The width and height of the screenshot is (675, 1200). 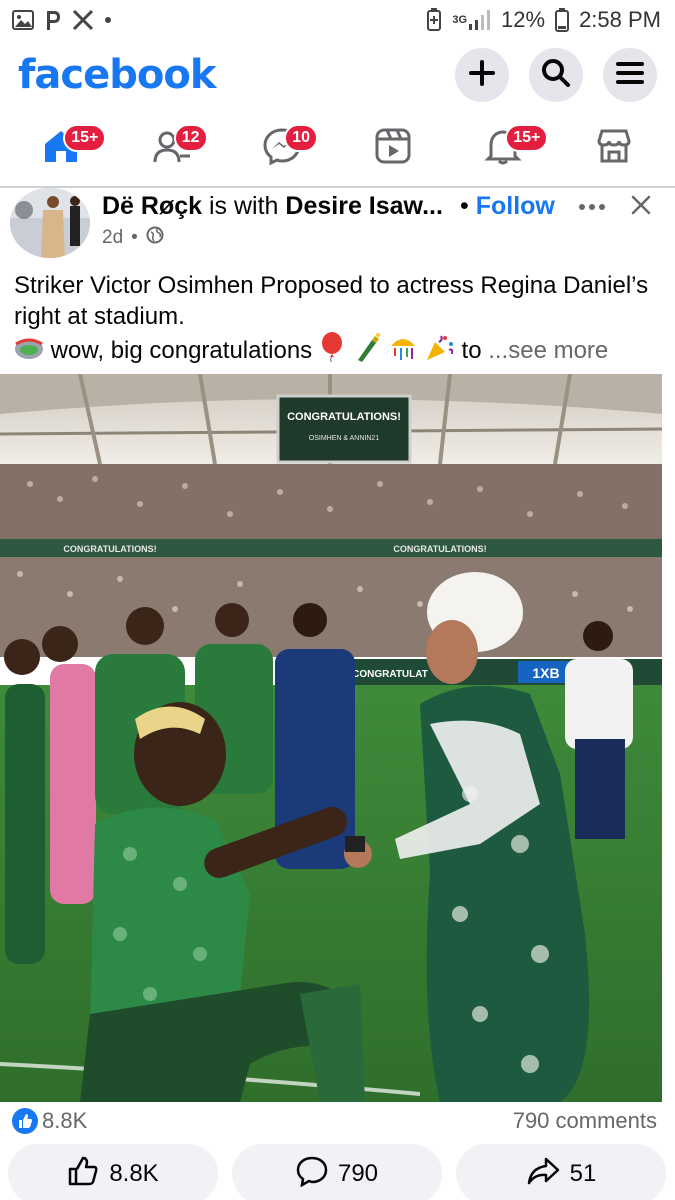 What do you see at coordinates (471, 350) in the screenshot?
I see `post-text-to: to` at bounding box center [471, 350].